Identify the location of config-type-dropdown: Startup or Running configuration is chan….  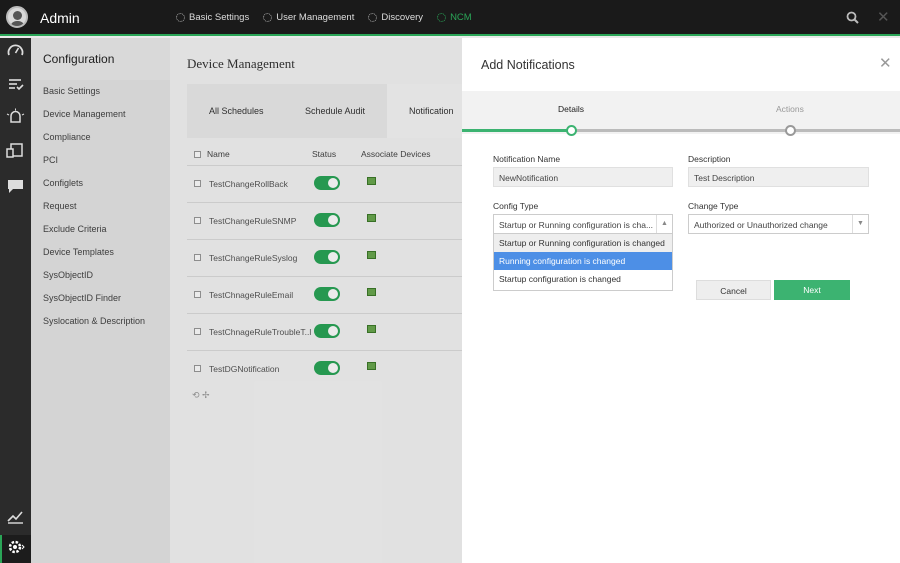
(583, 262).